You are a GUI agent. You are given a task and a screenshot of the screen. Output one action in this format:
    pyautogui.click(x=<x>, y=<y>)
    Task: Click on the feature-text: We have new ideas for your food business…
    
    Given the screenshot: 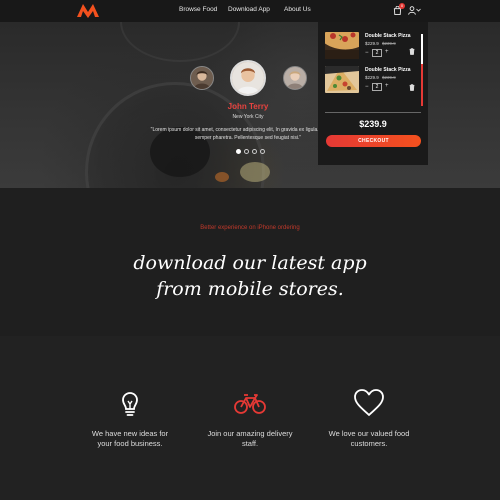 What is the action you would take?
    pyautogui.click(x=130, y=438)
    